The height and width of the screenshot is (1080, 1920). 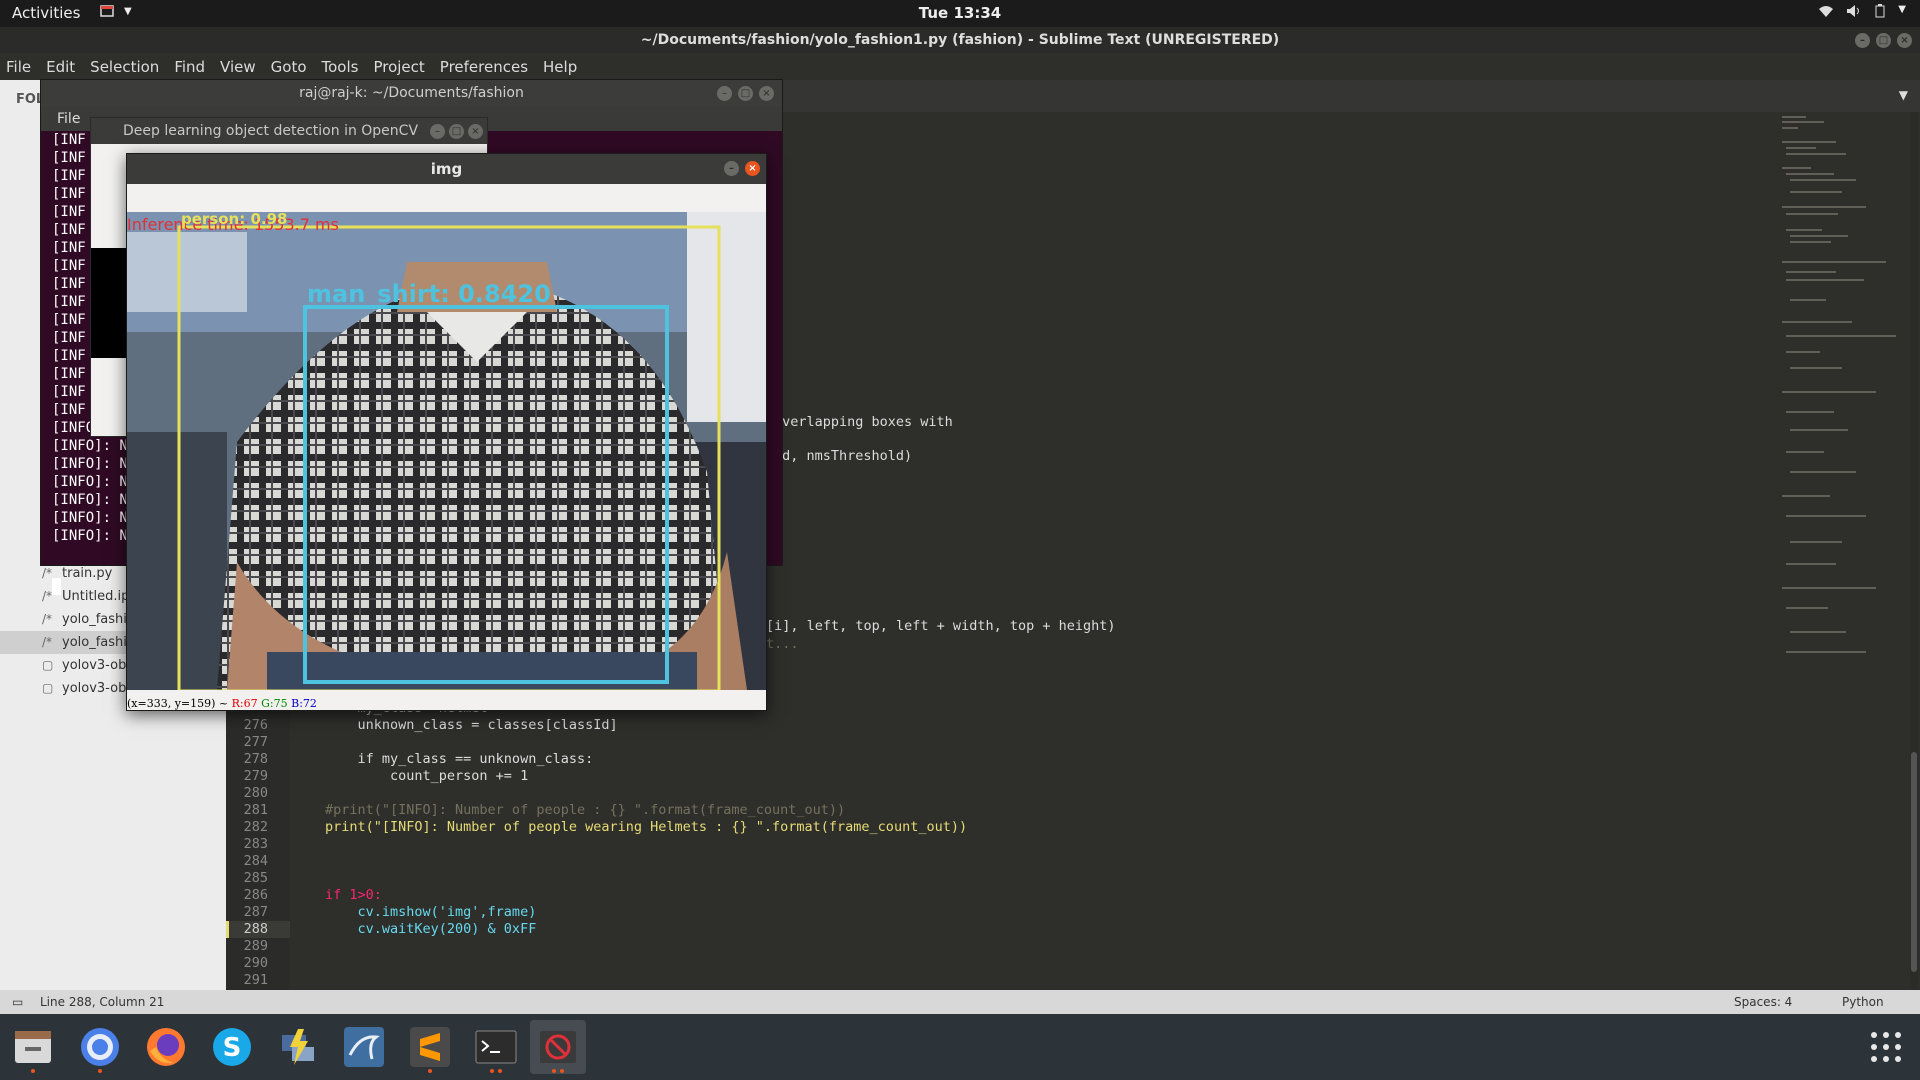 What do you see at coordinates (863, 422) in the screenshot?
I see `code-fragment: overlapping boxes with` at bounding box center [863, 422].